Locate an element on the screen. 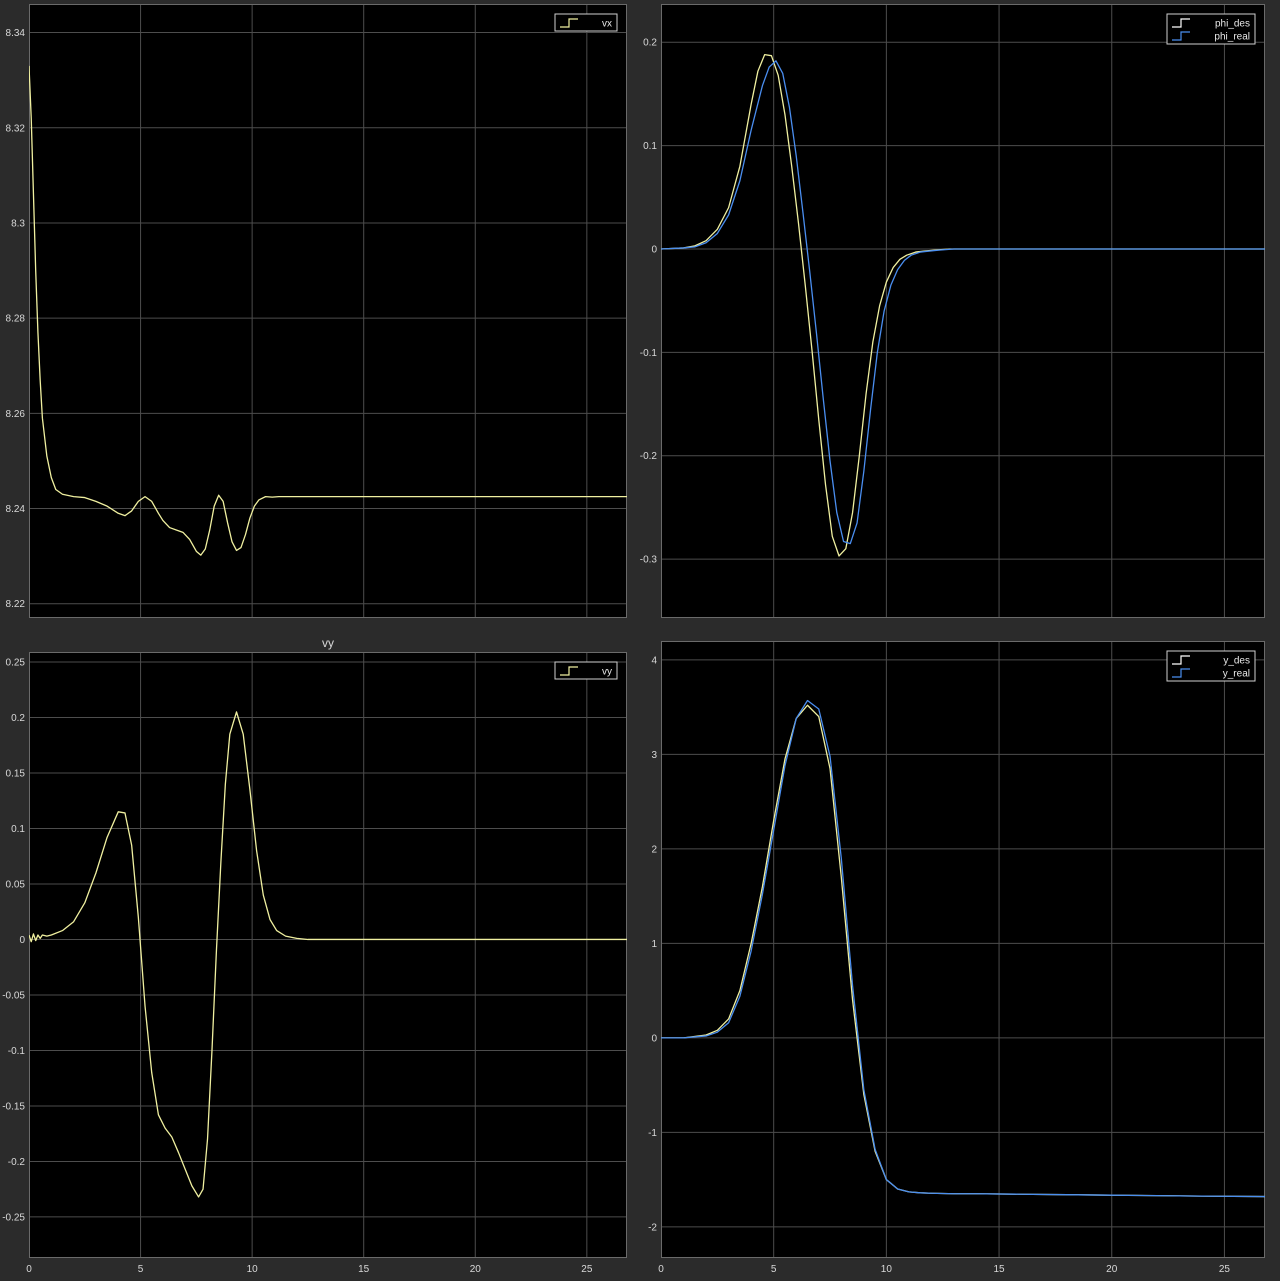 The image size is (1280, 1281). vy-scope-y-tick-label: -0.05 is located at coordinates (13, 995).